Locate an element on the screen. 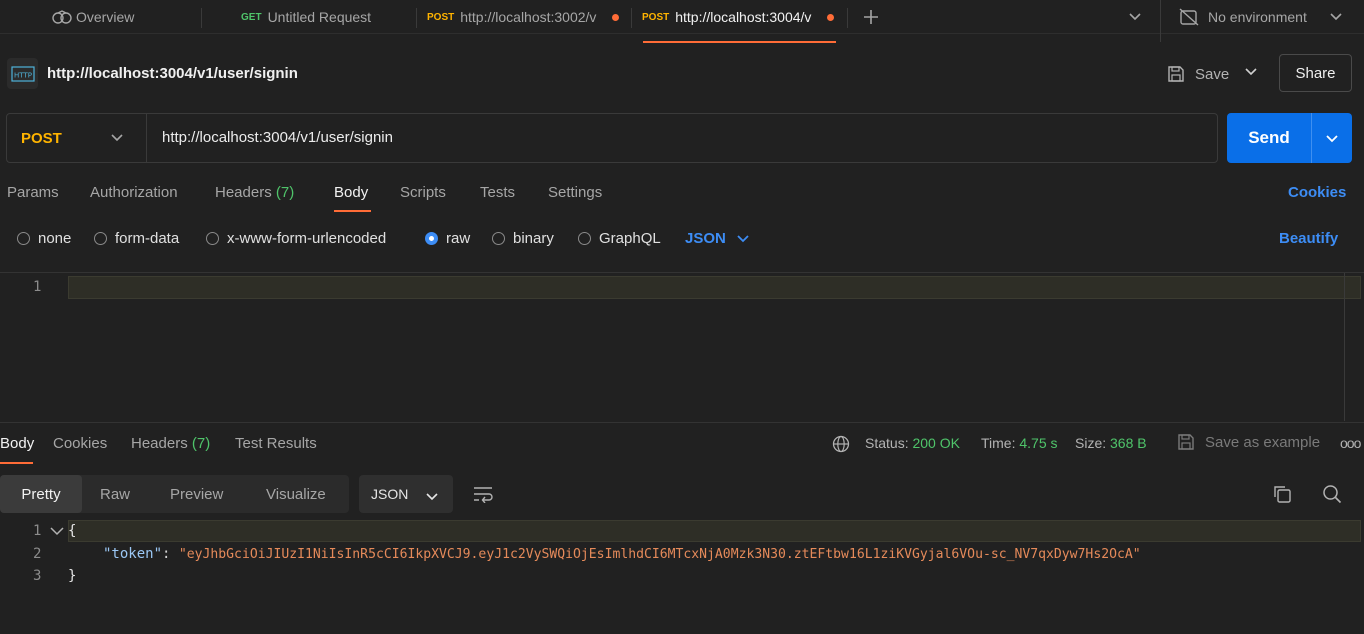 The image size is (1364, 634). save-options-chevron-down-icon is located at coordinates (1251, 72).